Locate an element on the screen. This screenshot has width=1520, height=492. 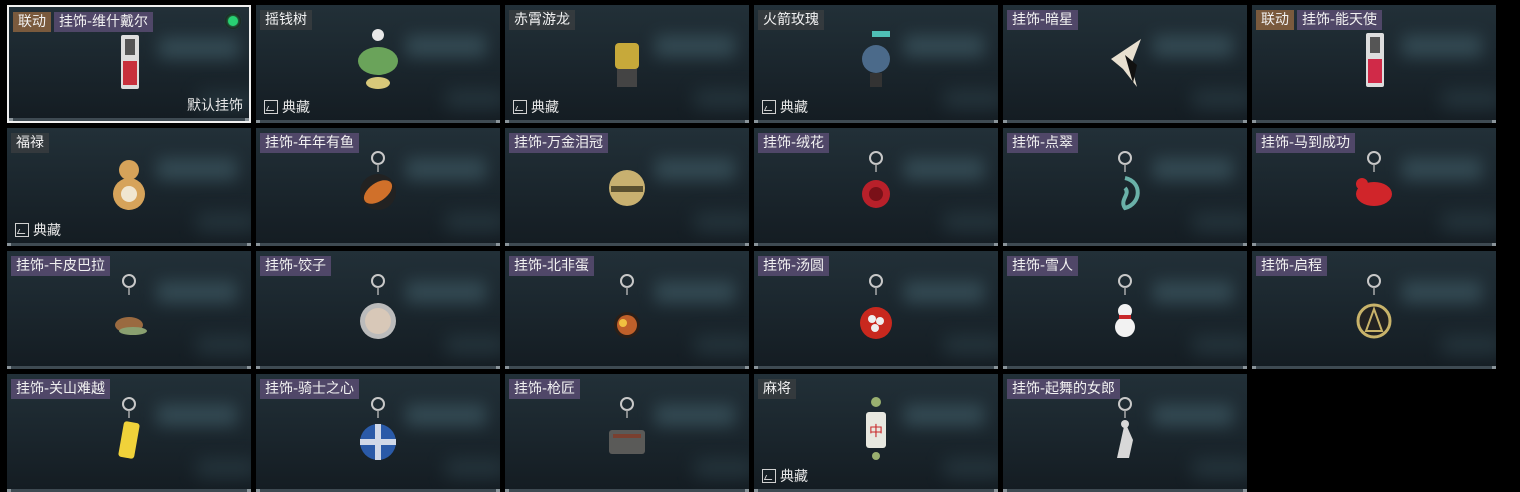
charm-name: 挂饰-骑士之心 is located at coordinates (310, 389).